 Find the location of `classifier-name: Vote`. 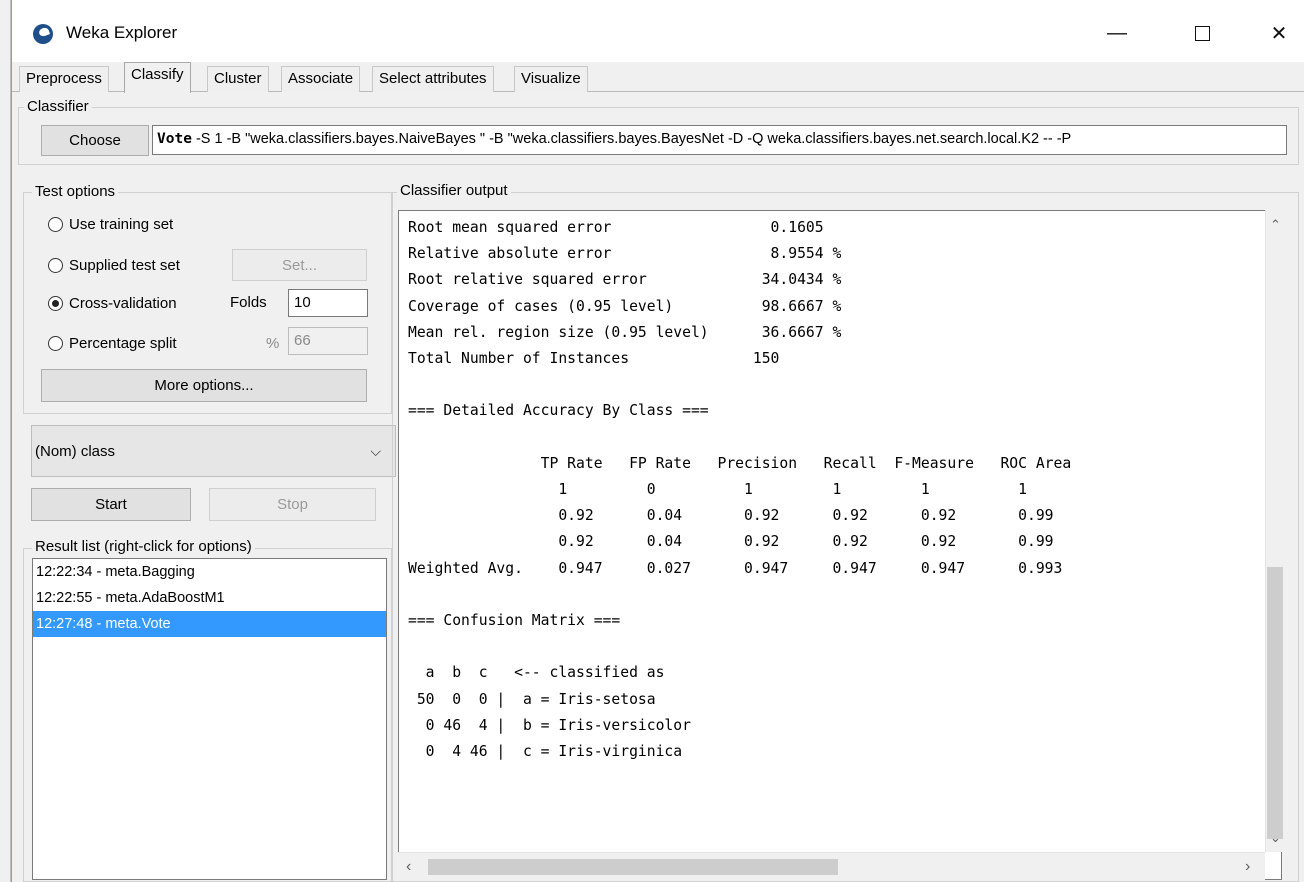

classifier-name: Vote is located at coordinates (174, 139).